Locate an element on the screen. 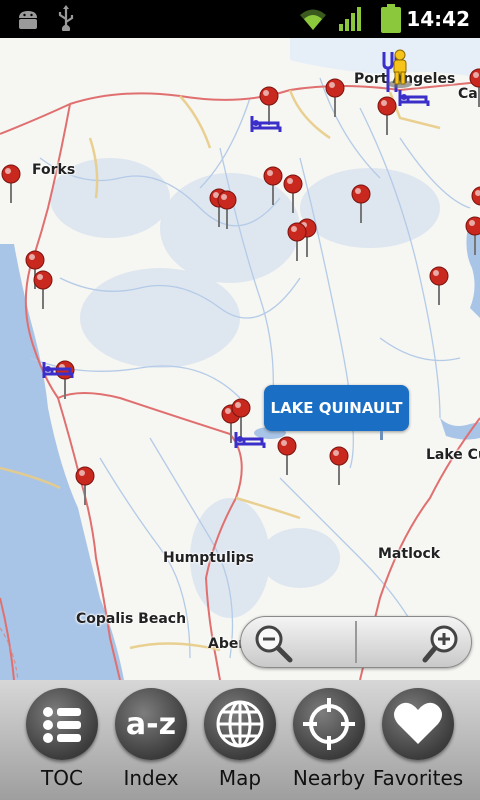  usb-icon is located at coordinates (66, 18).